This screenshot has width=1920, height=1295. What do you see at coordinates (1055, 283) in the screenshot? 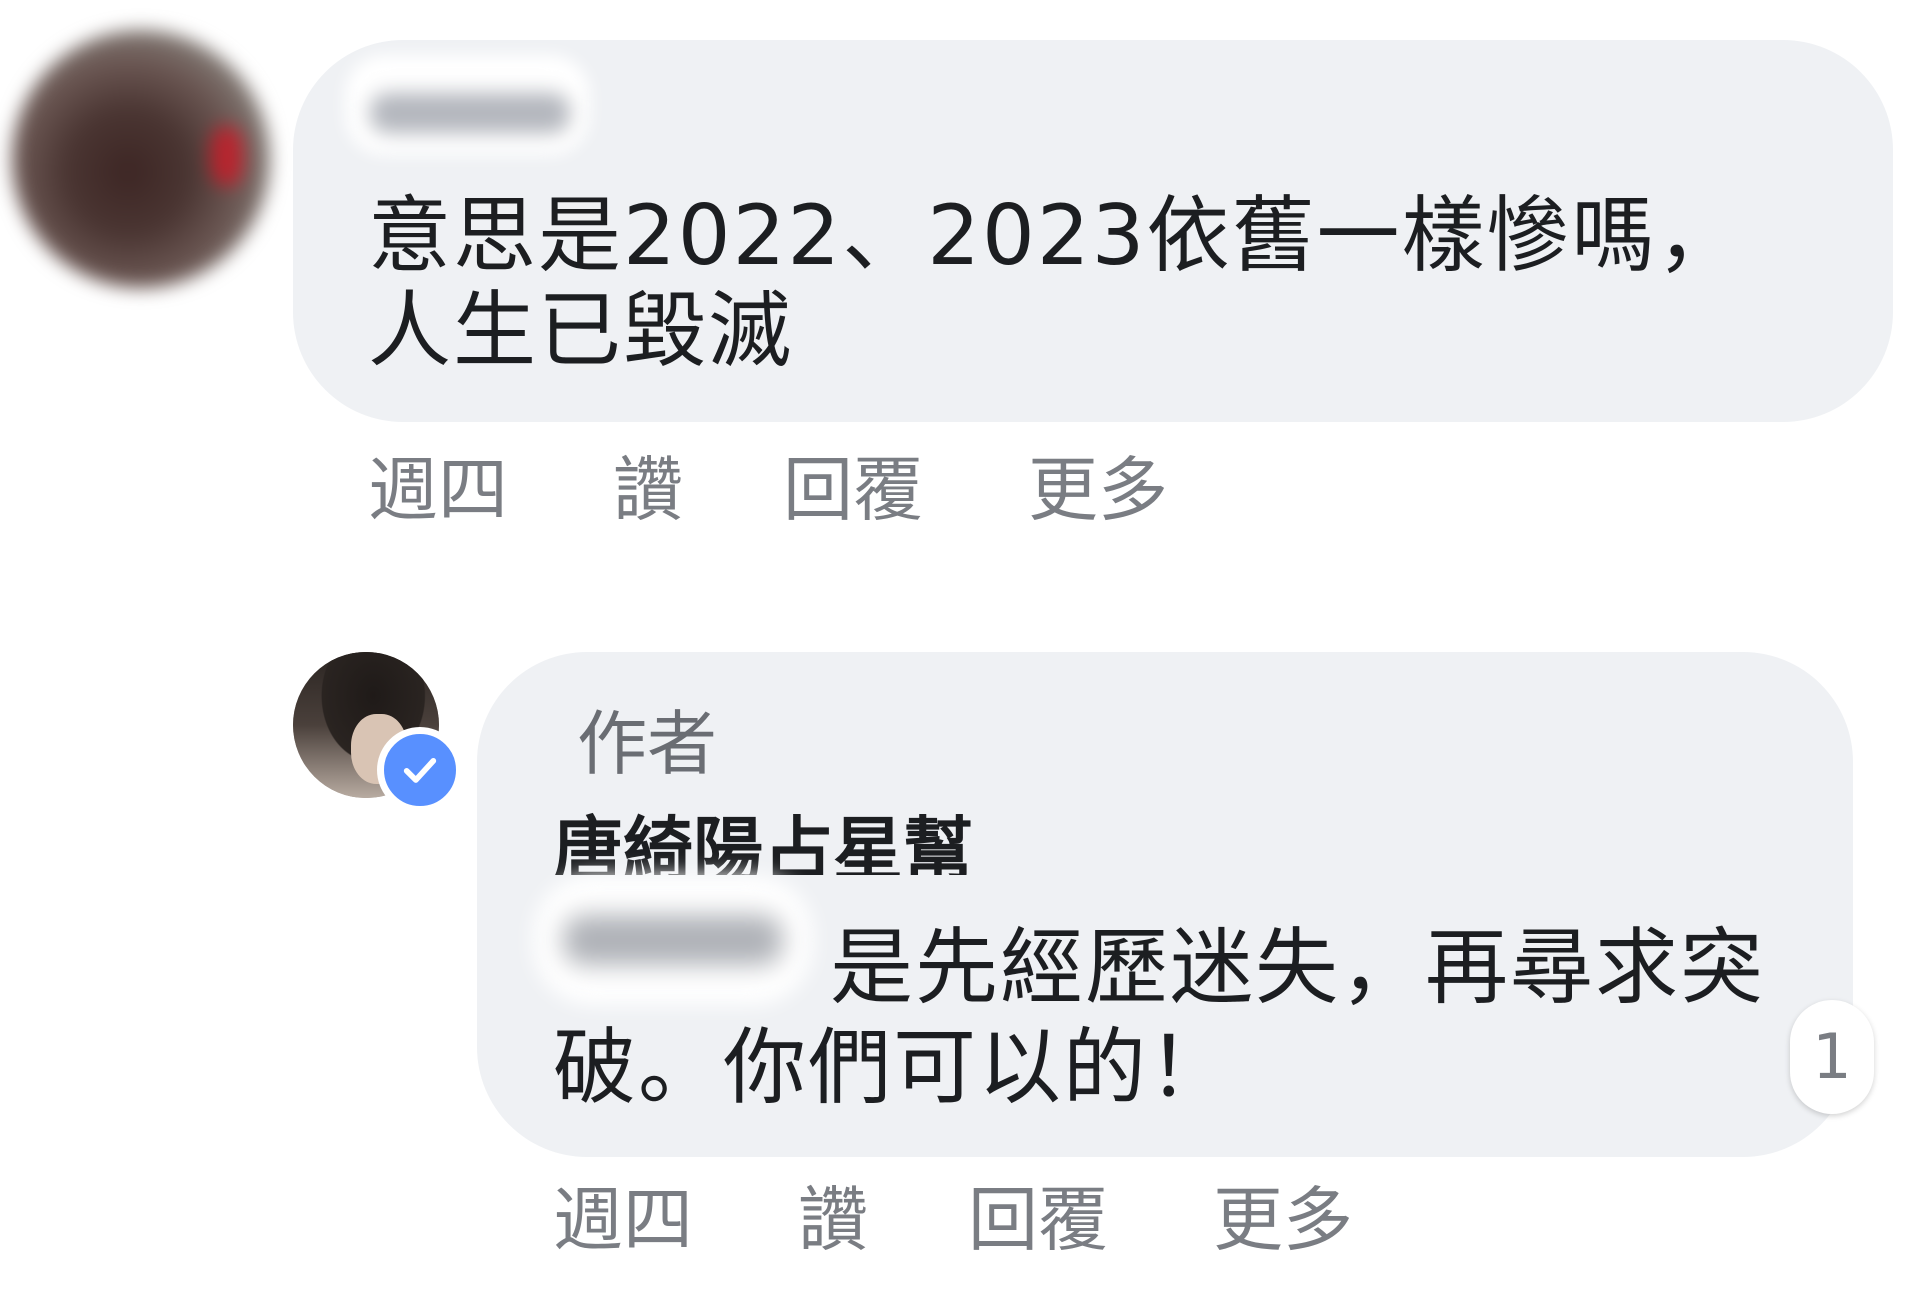
I see `comment-text: 意思是2022、2023依舊一樣慘嗎，人生已毀滅` at bounding box center [1055, 283].